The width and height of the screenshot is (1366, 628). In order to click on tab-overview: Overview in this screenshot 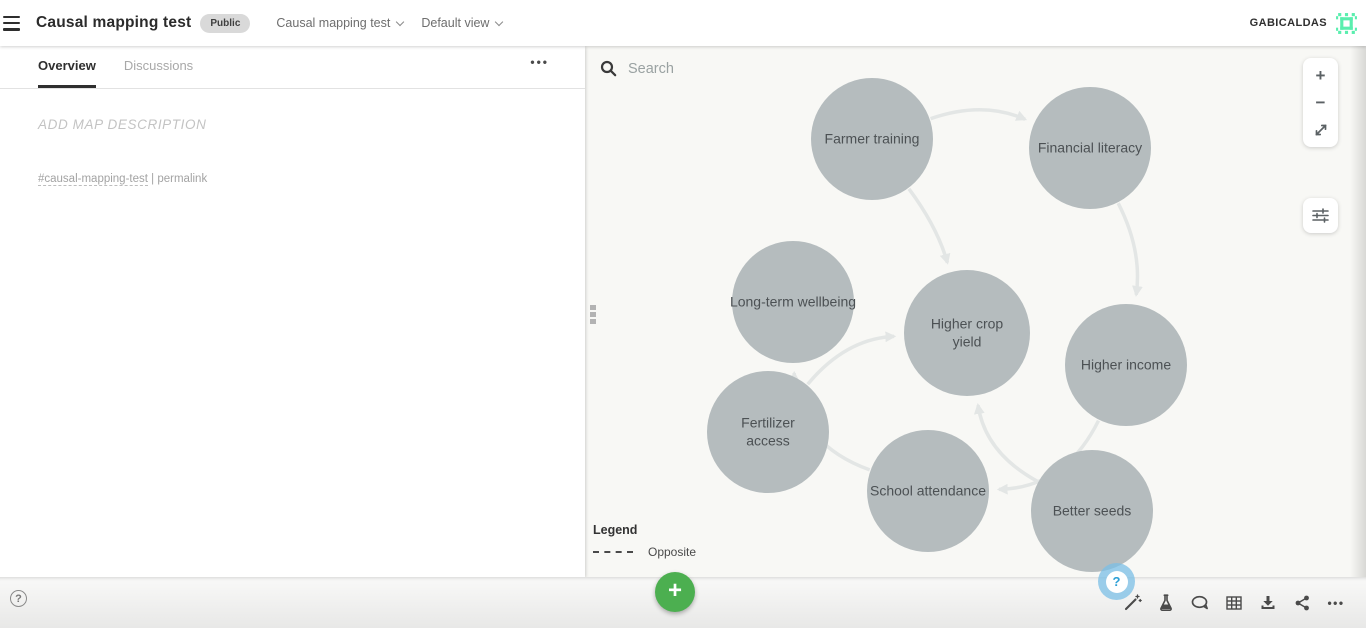, I will do `click(67, 73)`.